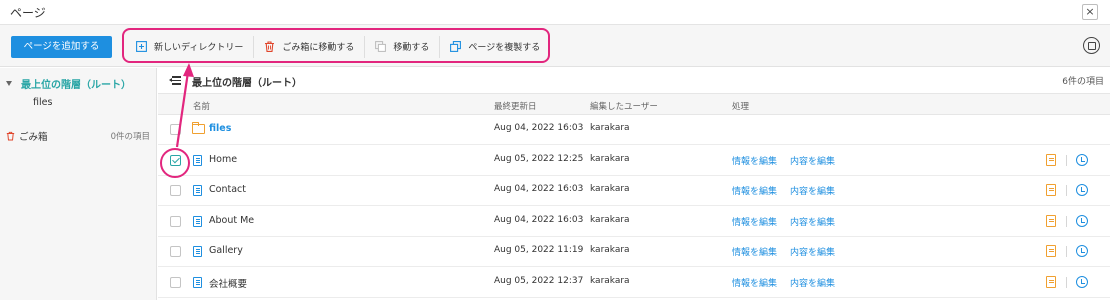 This screenshot has width=1110, height=300. I want to click on row-name: Contact, so click(227, 189).